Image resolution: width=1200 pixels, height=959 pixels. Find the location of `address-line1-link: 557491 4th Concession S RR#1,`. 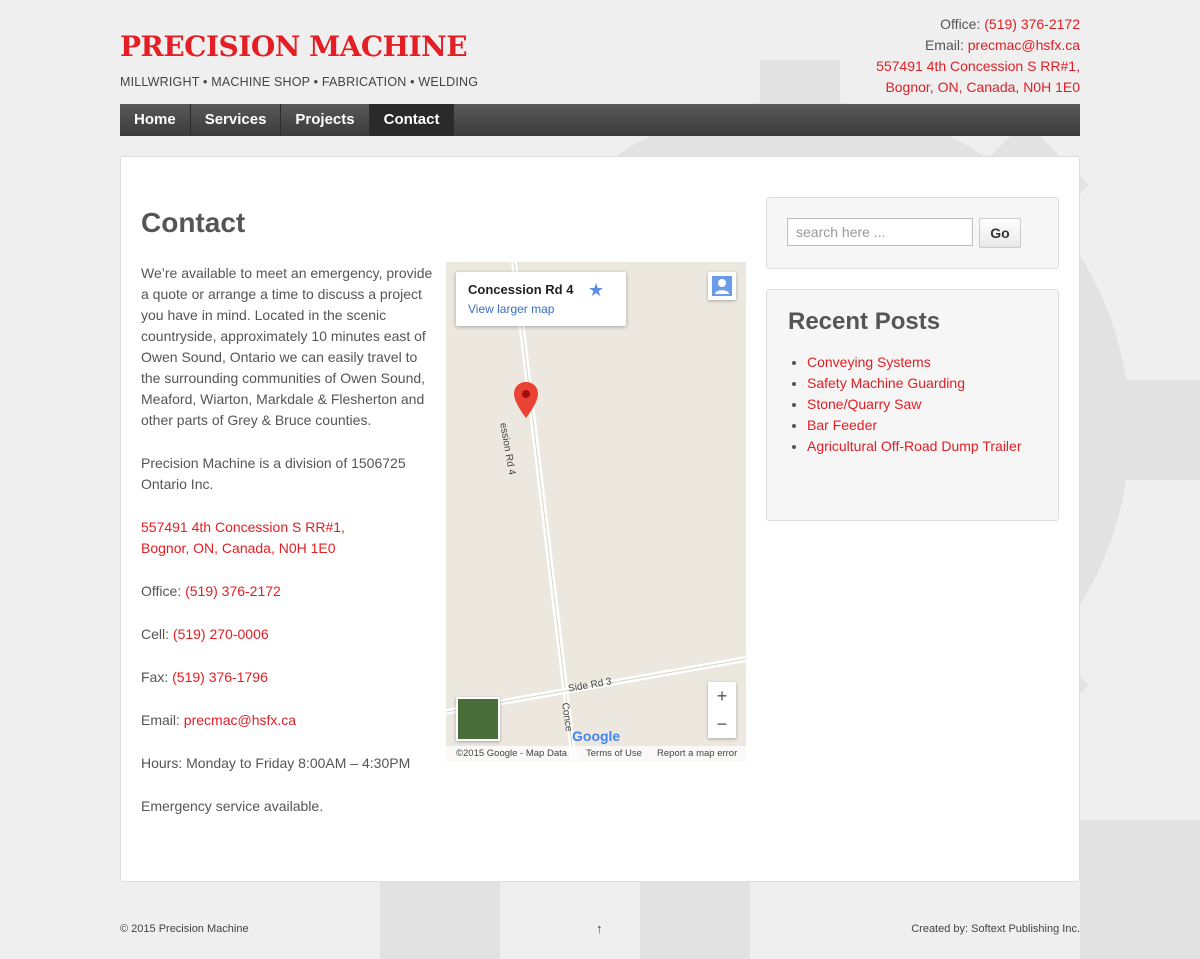

address-line1-link: 557491 4th Concession S RR#1, is located at coordinates (243, 527).